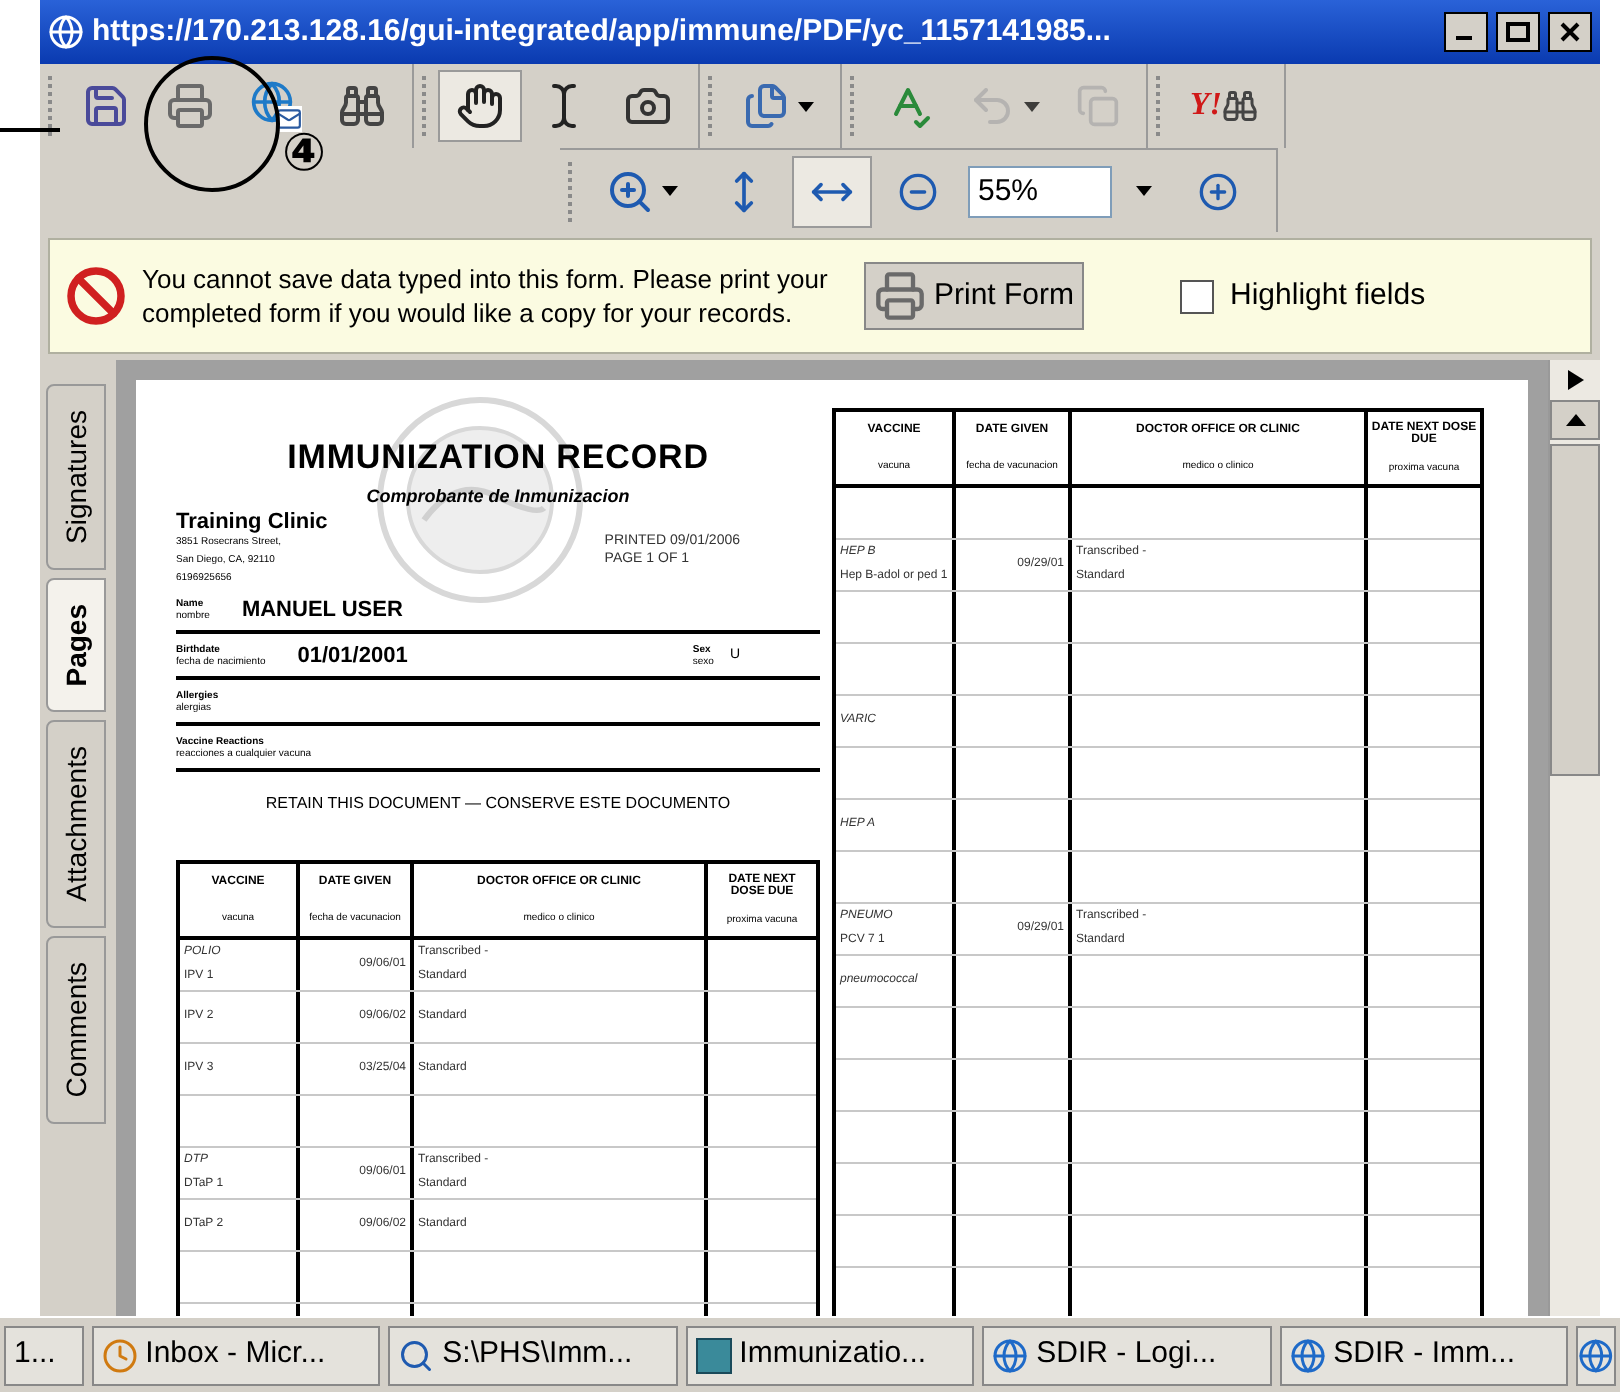 This screenshot has width=1620, height=1392. What do you see at coordinates (992, 106) in the screenshot?
I see `undo-icon` at bounding box center [992, 106].